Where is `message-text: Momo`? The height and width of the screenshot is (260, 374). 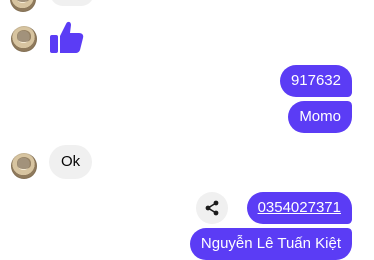 message-text: Momo is located at coordinates (320, 116).